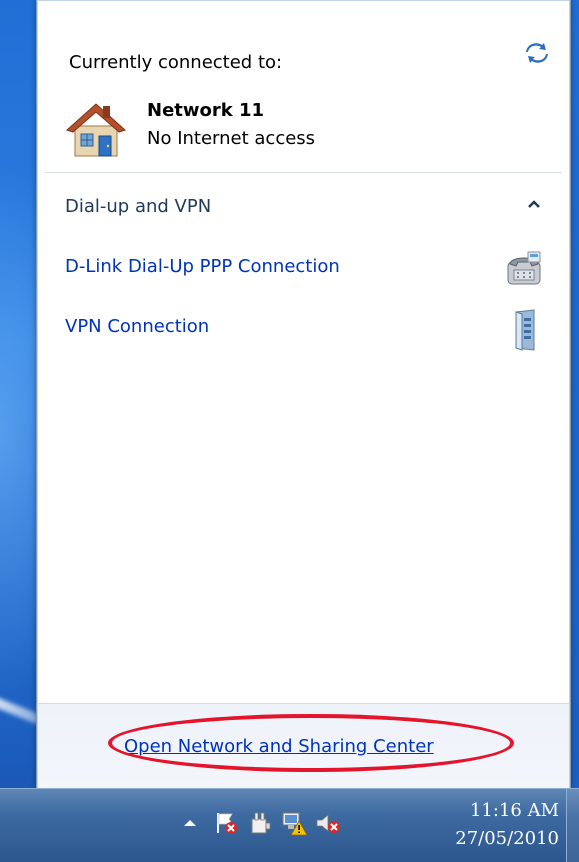 The width and height of the screenshot is (579, 862). Describe the element at coordinates (514, 810) in the screenshot. I see `clock-time: 11:16 AM` at that location.